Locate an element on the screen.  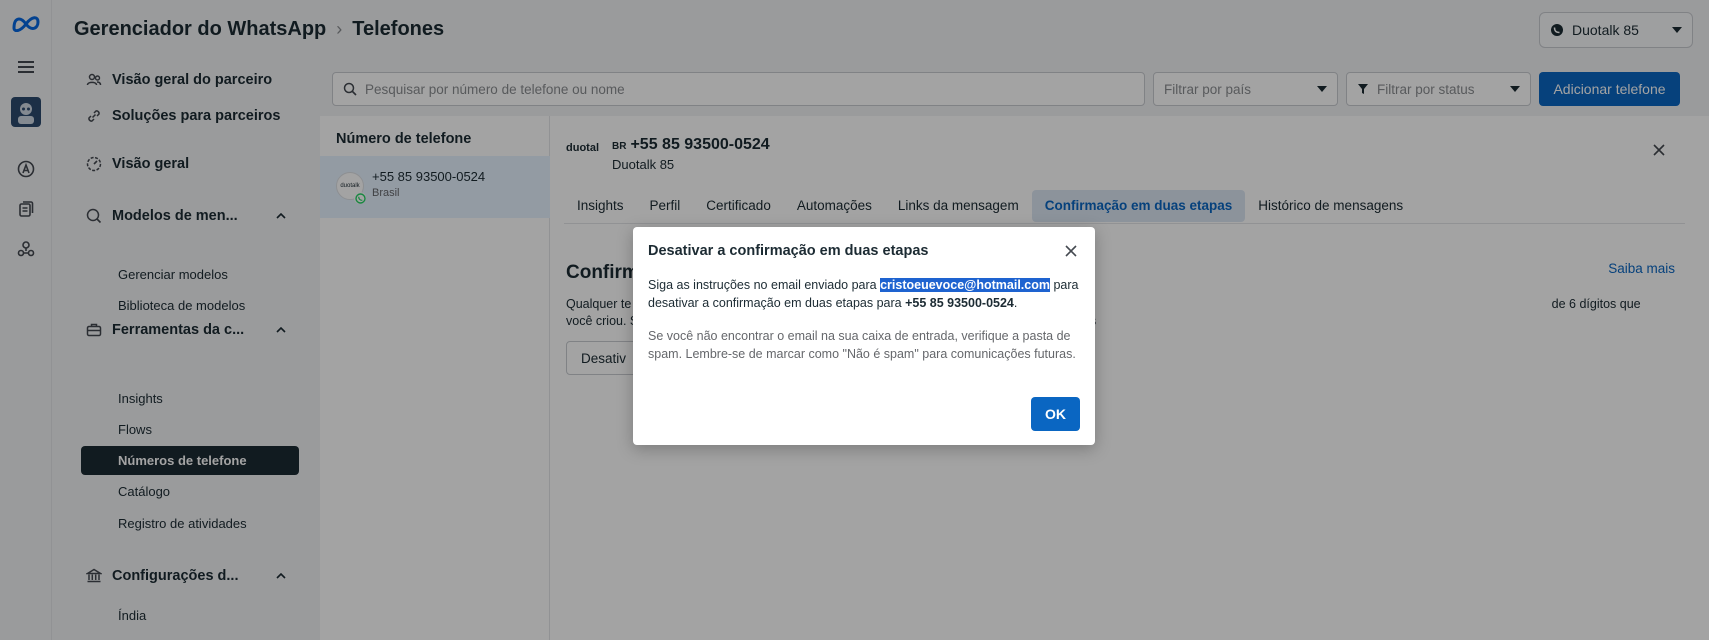
dialog-title: Desativar a confirmação em duas etapas is located at coordinates (788, 251).